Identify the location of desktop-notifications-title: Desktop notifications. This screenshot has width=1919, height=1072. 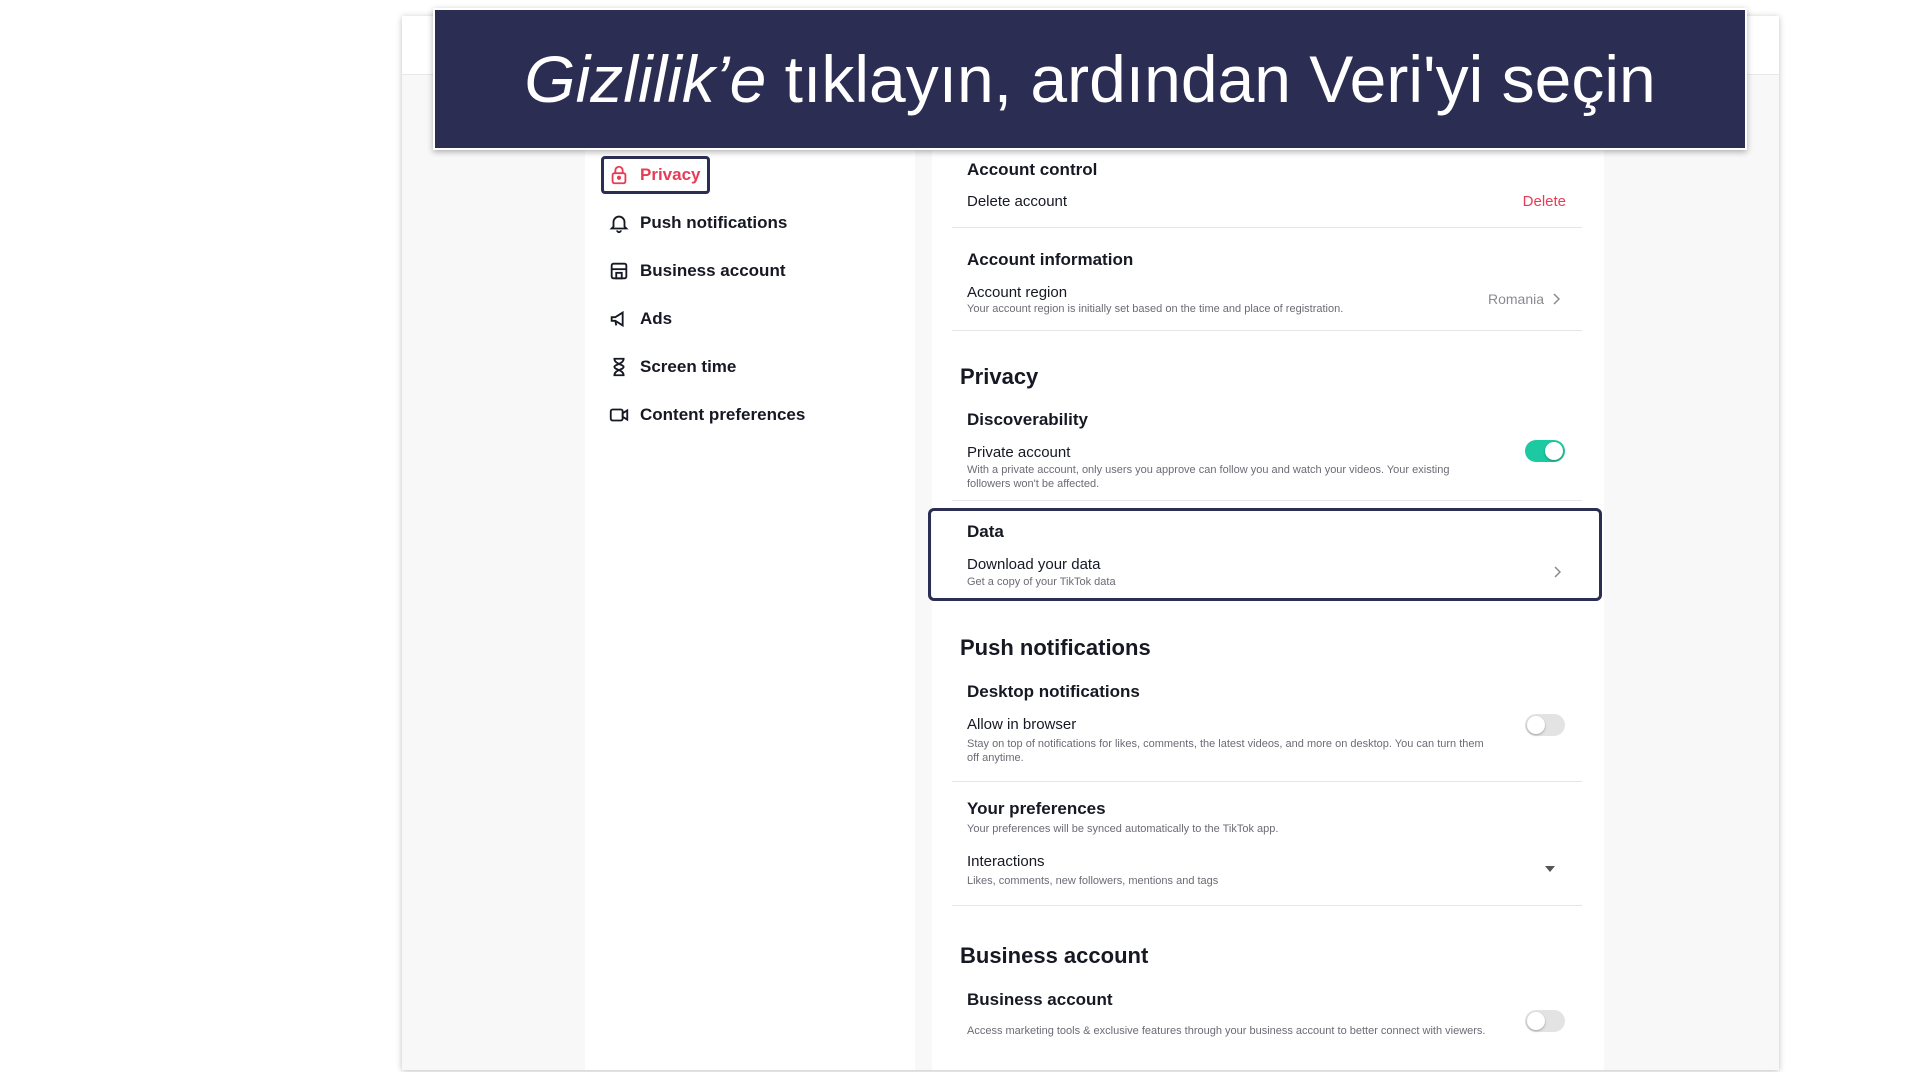
(1053, 691).